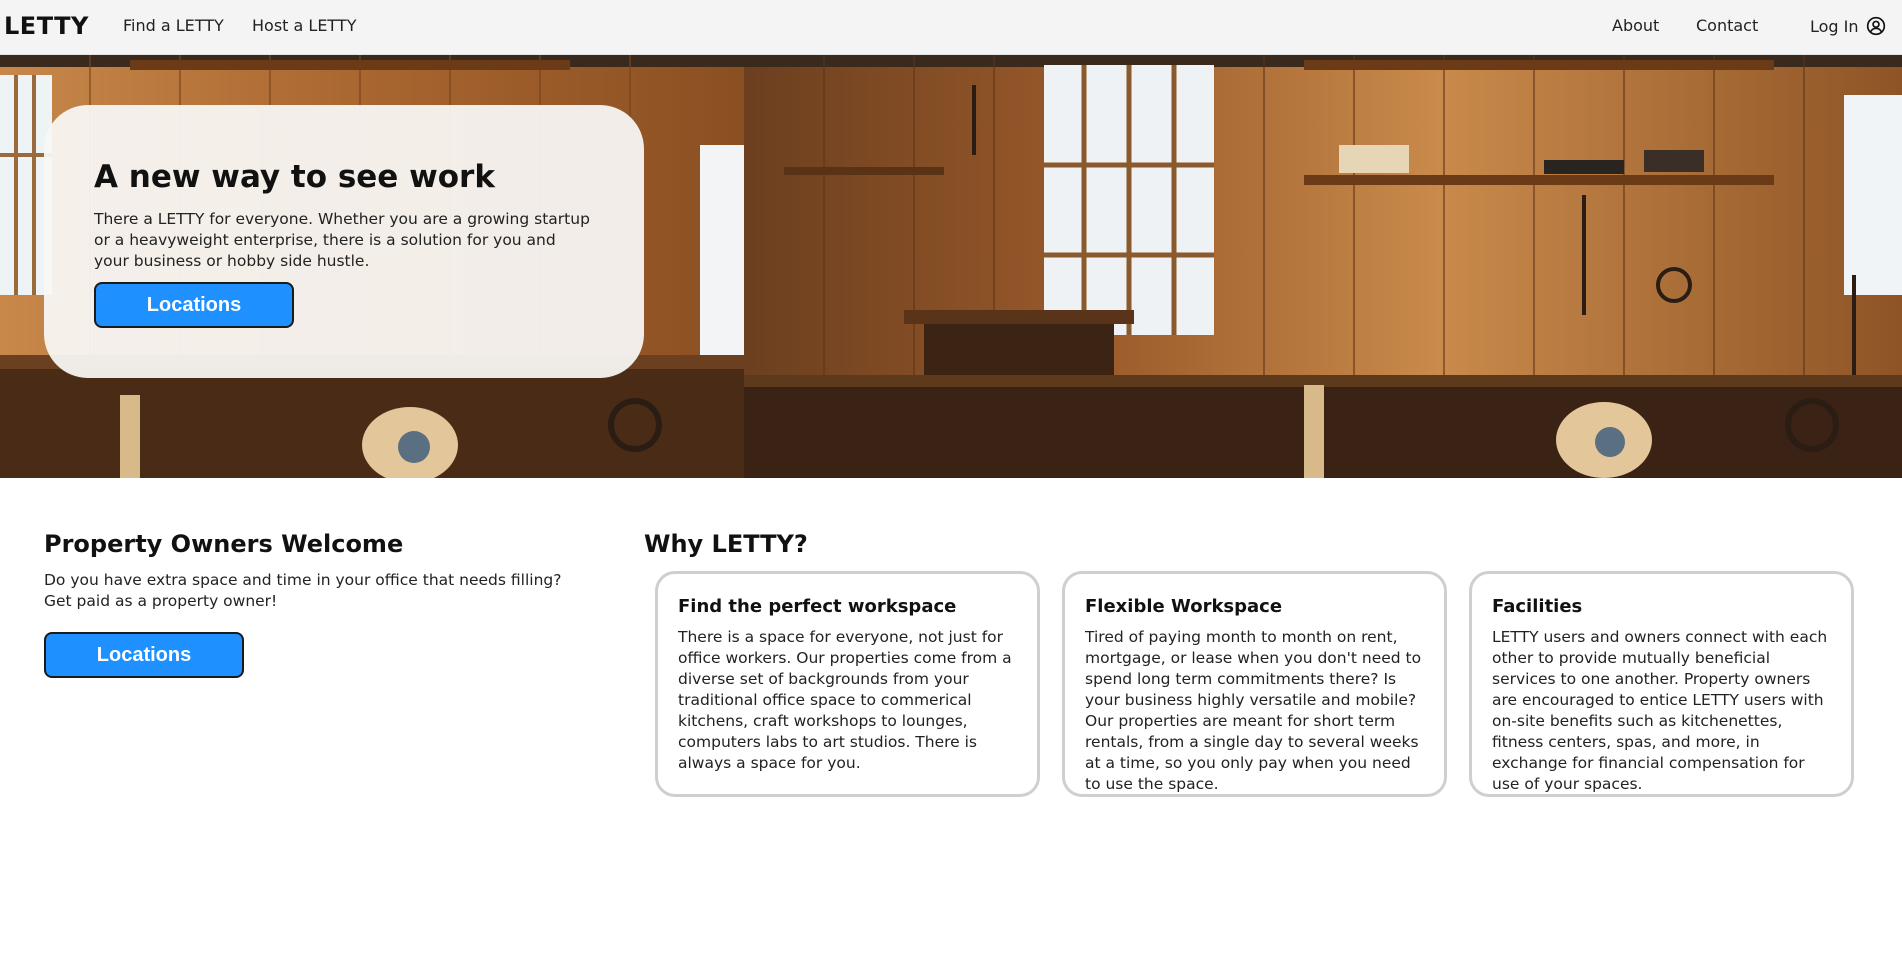 The width and height of the screenshot is (1902, 957). What do you see at coordinates (194, 305) in the screenshot?
I see `hero-locations-button: Locations` at bounding box center [194, 305].